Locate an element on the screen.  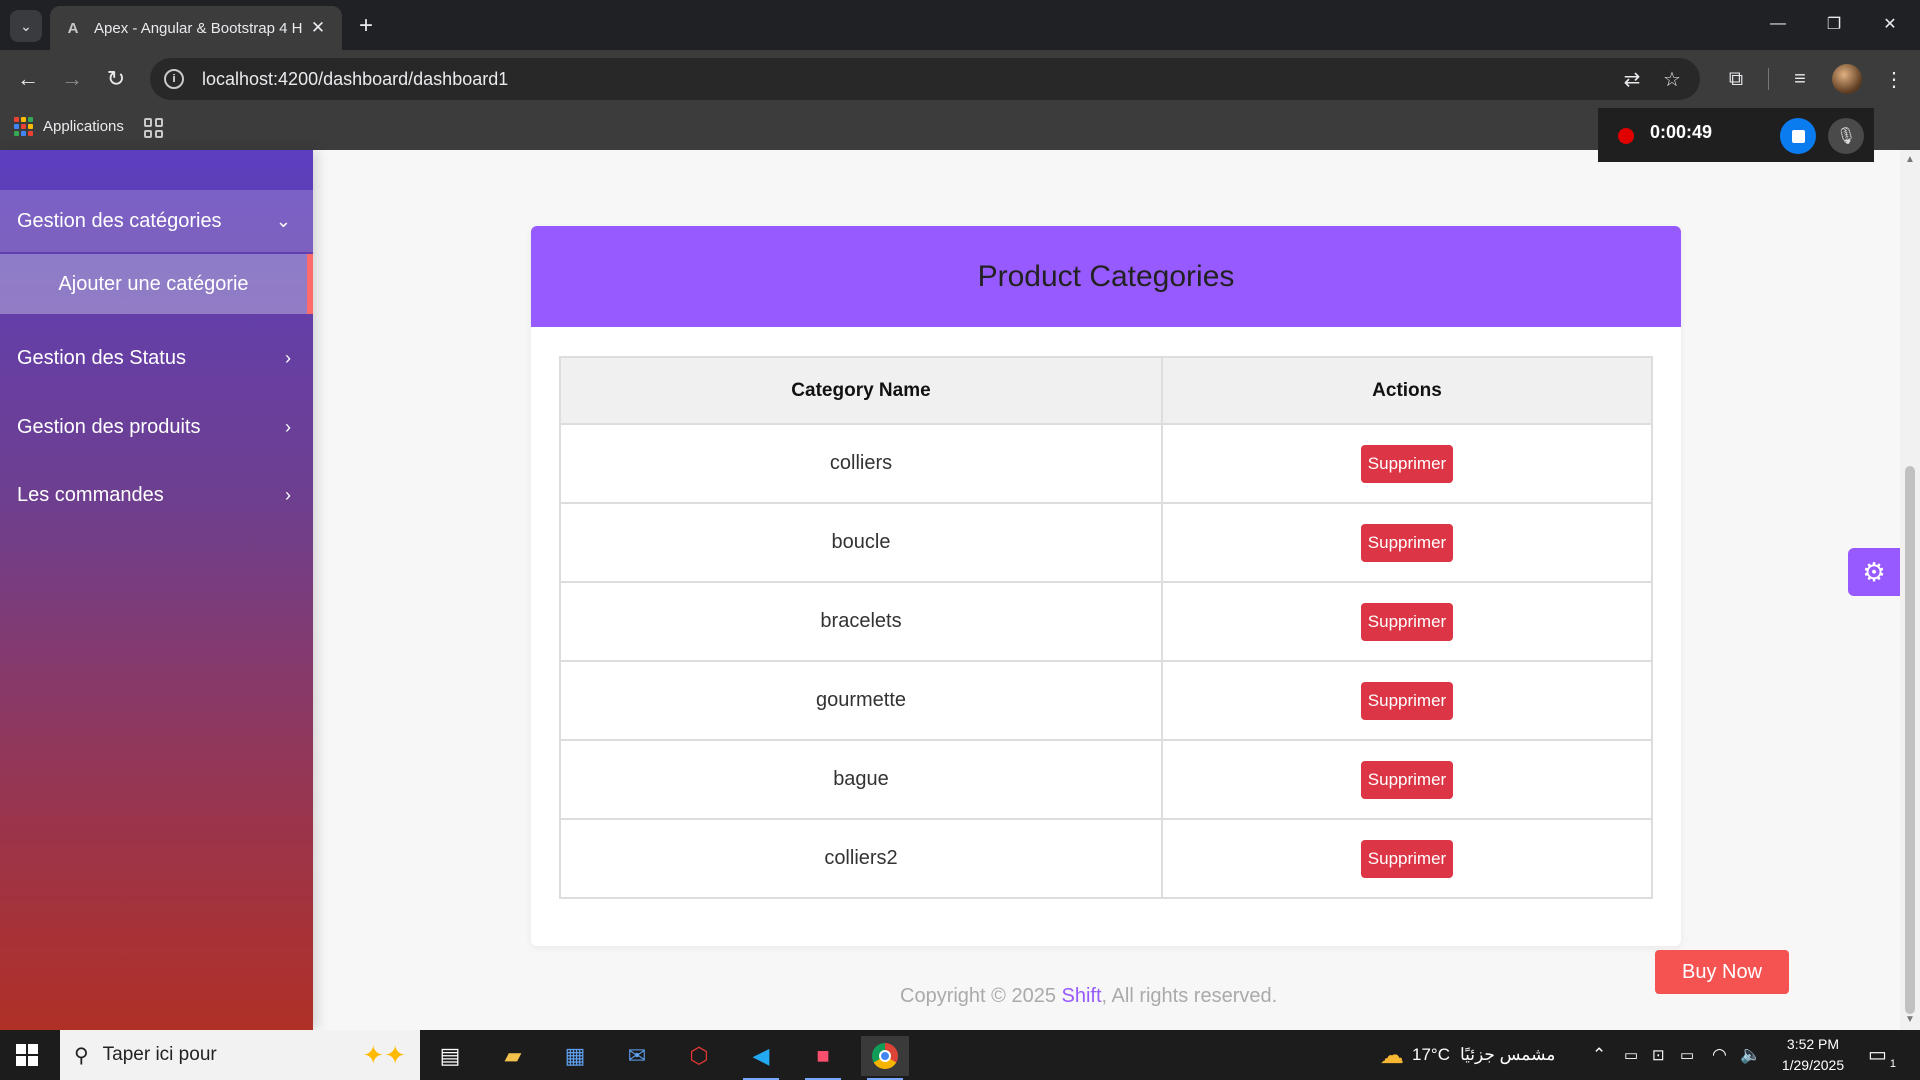
category-name-cell: bague is located at coordinates (861, 779).